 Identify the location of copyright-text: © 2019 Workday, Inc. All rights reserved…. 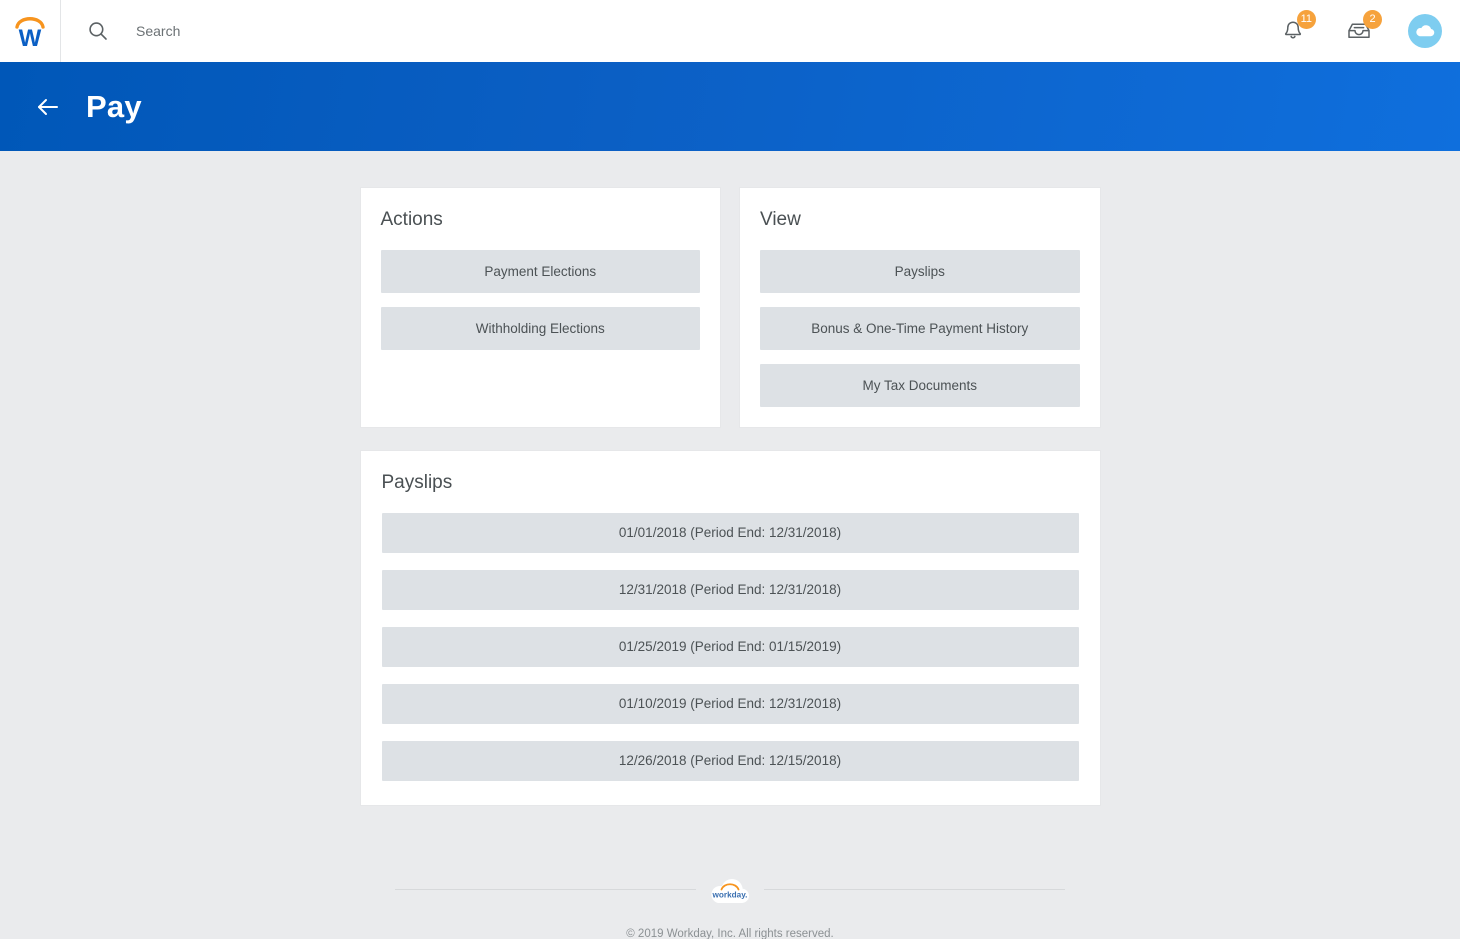
(730, 933).